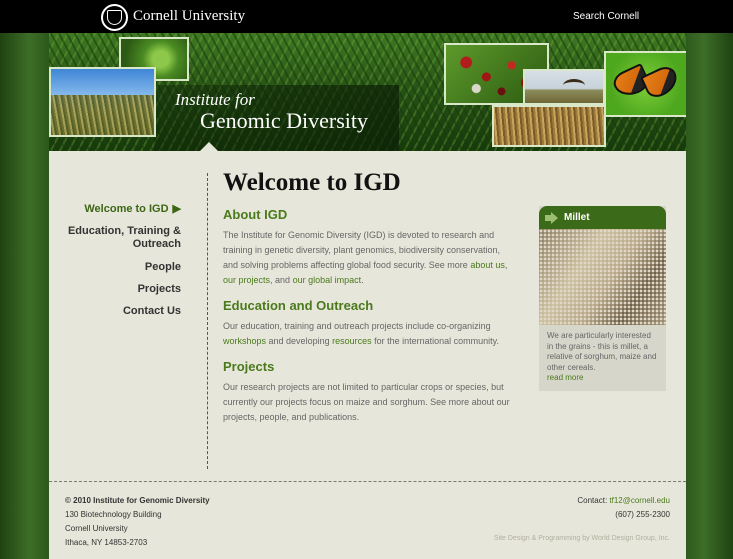  Describe the element at coordinates (116, 238) in the screenshot. I see `nav-item-education: Education, Training & Outreach` at that location.